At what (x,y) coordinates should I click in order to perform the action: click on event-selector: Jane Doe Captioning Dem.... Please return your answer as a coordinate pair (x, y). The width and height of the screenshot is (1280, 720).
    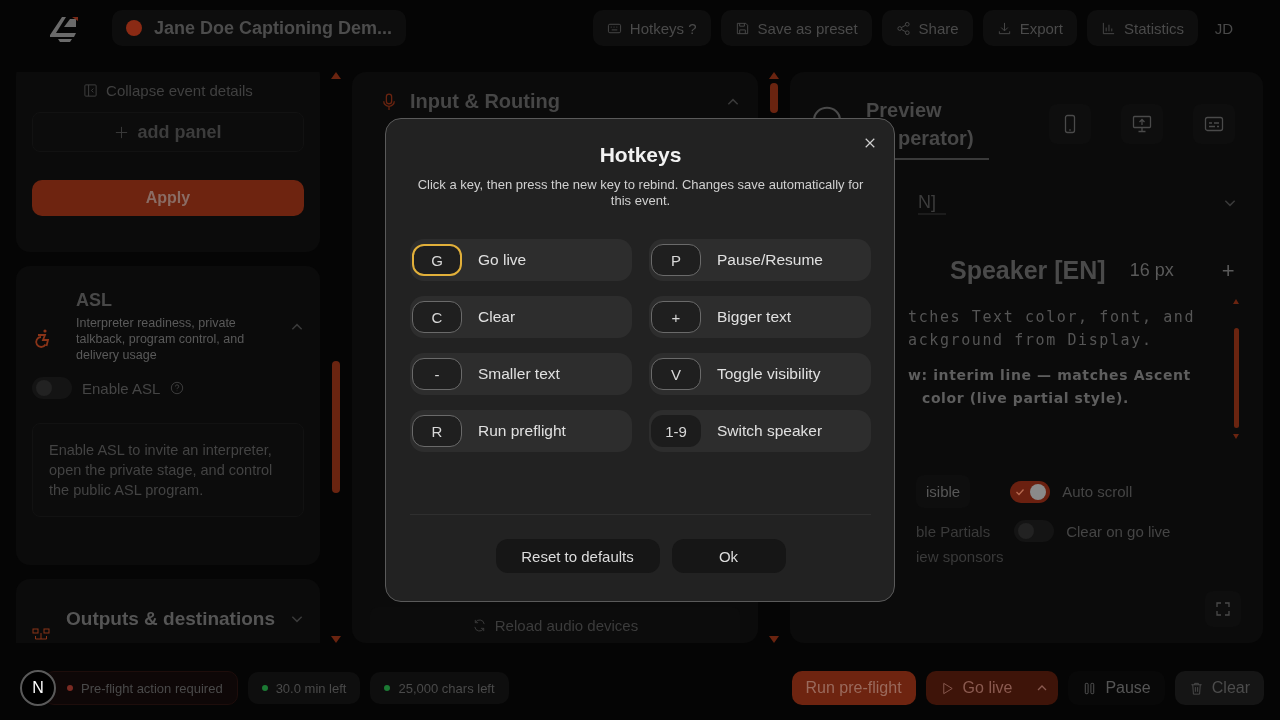
    Looking at the image, I should click on (259, 28).